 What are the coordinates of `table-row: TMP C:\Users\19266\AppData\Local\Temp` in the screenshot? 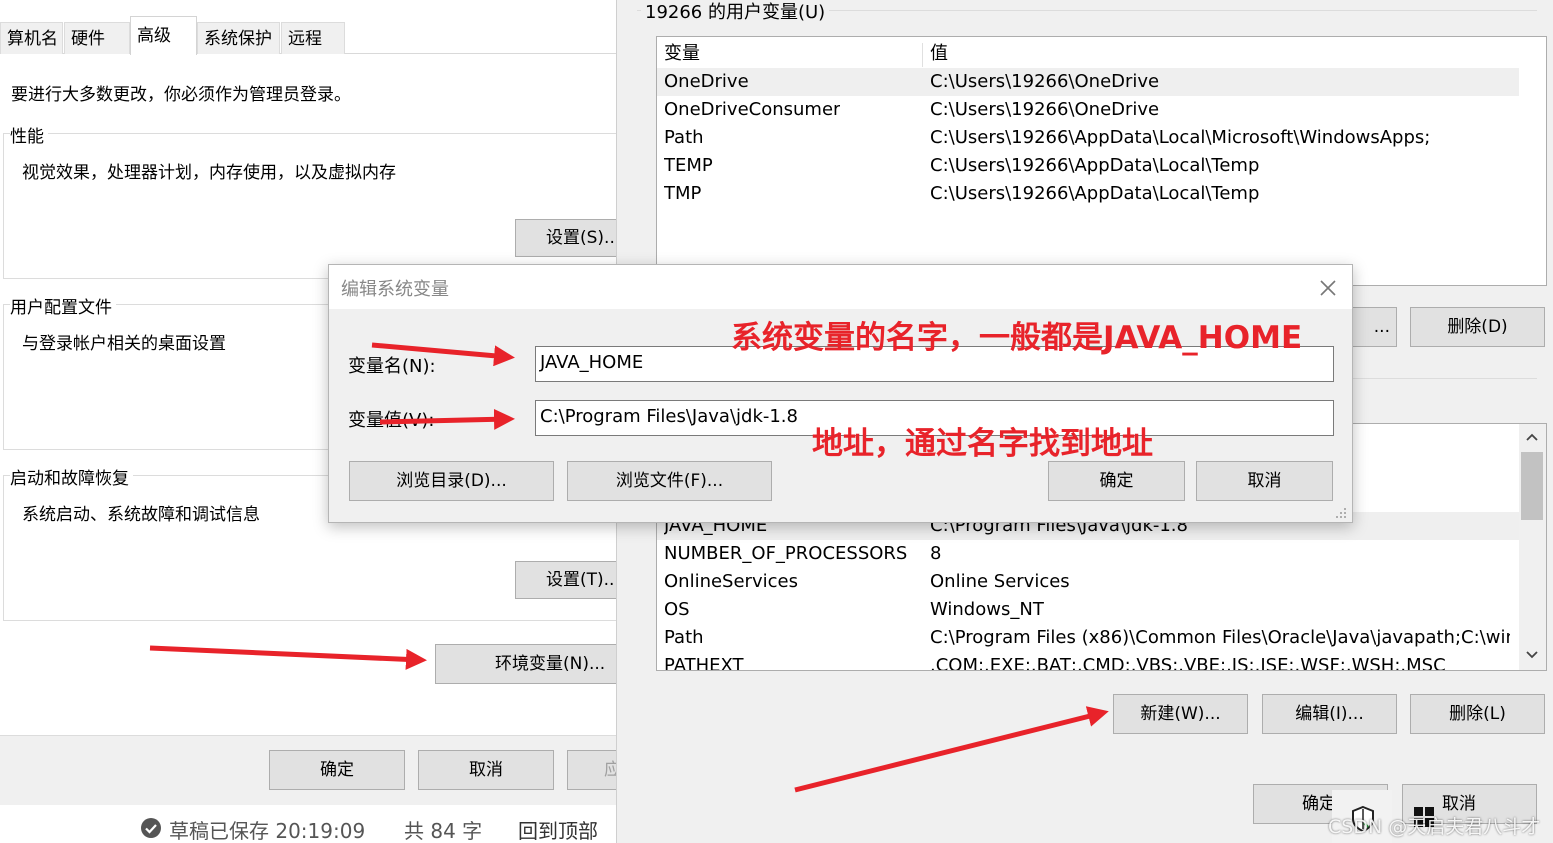 It's located at (1088, 194).